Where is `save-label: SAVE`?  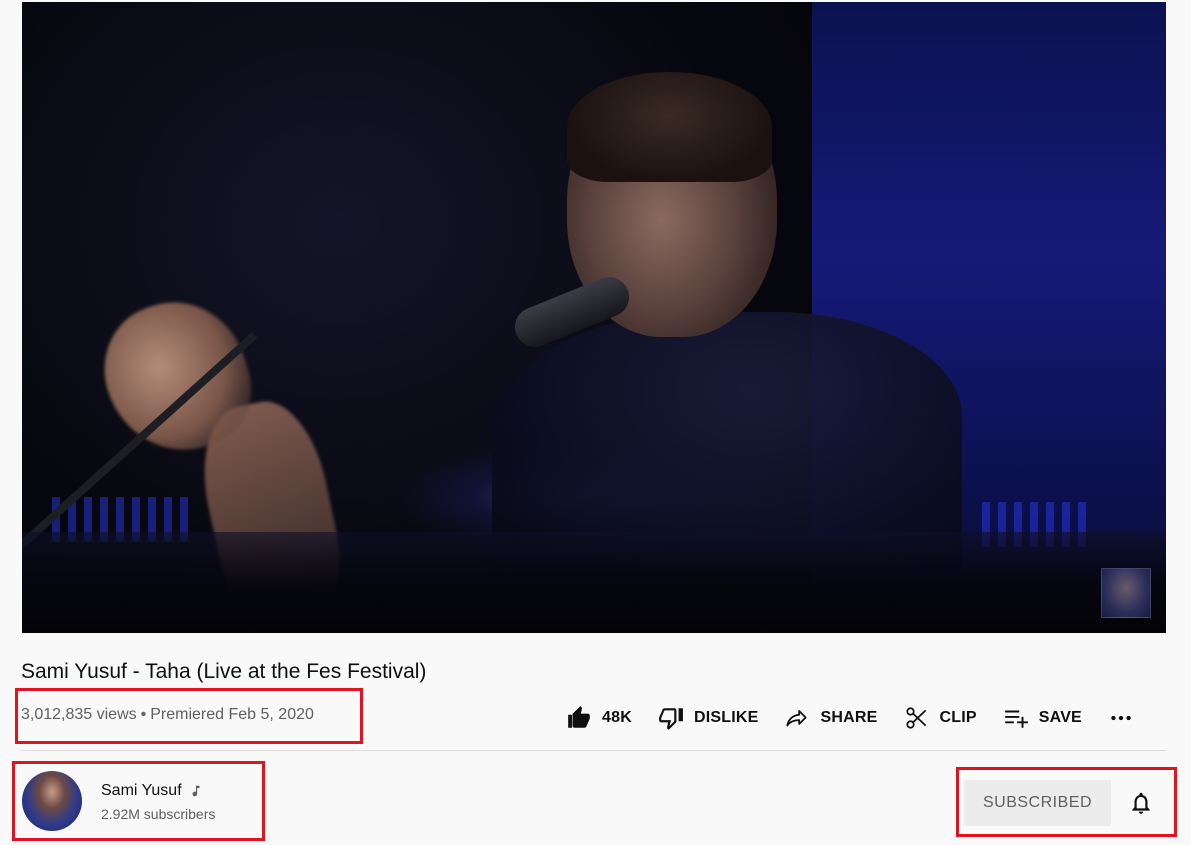 save-label: SAVE is located at coordinates (1060, 717).